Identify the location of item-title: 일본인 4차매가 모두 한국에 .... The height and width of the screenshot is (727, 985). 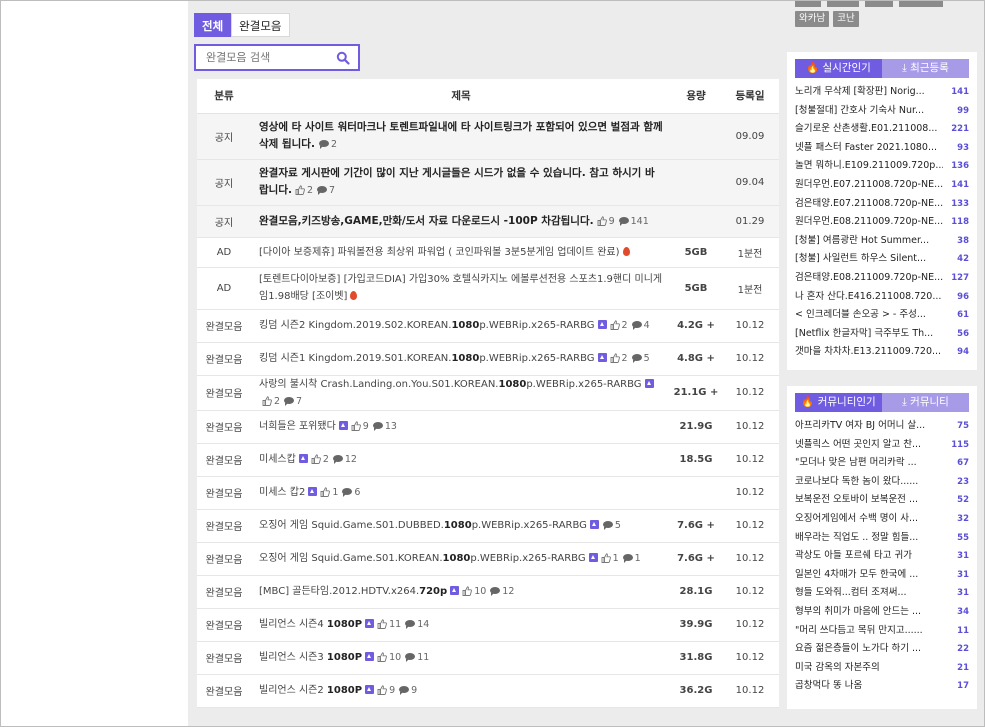
(869, 575).